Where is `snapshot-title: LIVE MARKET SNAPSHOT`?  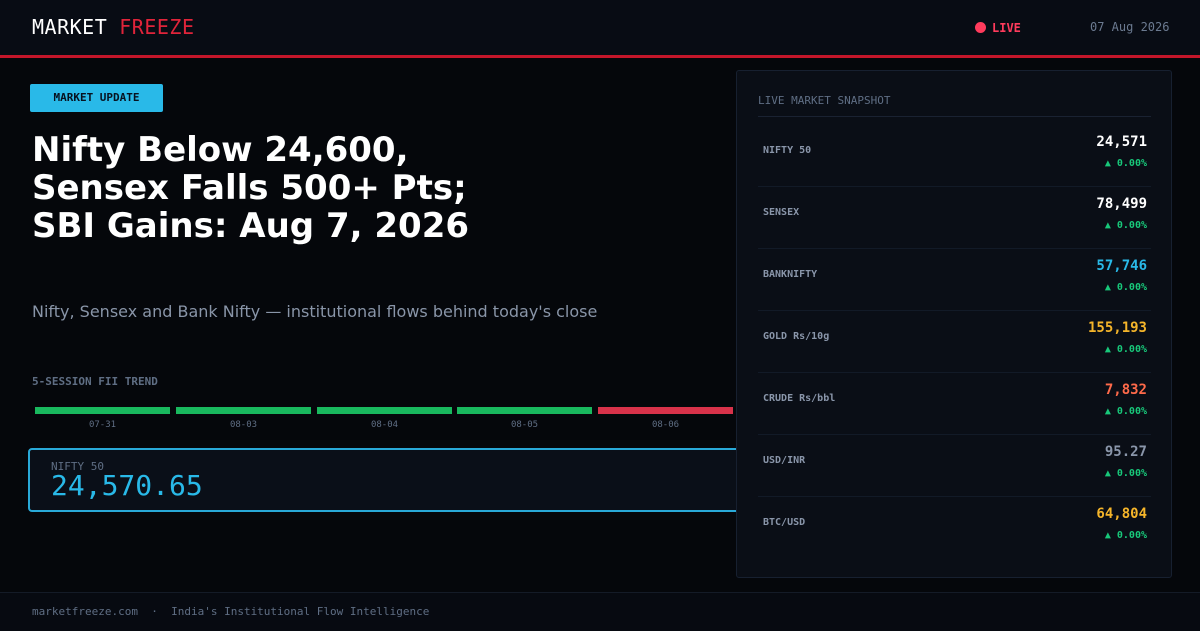 snapshot-title: LIVE MARKET SNAPSHOT is located at coordinates (824, 100).